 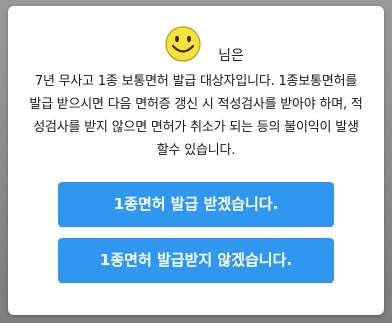 What do you see at coordinates (196, 260) in the screenshot?
I see `decline-license-button: 1종면허 발급받지 않겠습니다.` at bounding box center [196, 260].